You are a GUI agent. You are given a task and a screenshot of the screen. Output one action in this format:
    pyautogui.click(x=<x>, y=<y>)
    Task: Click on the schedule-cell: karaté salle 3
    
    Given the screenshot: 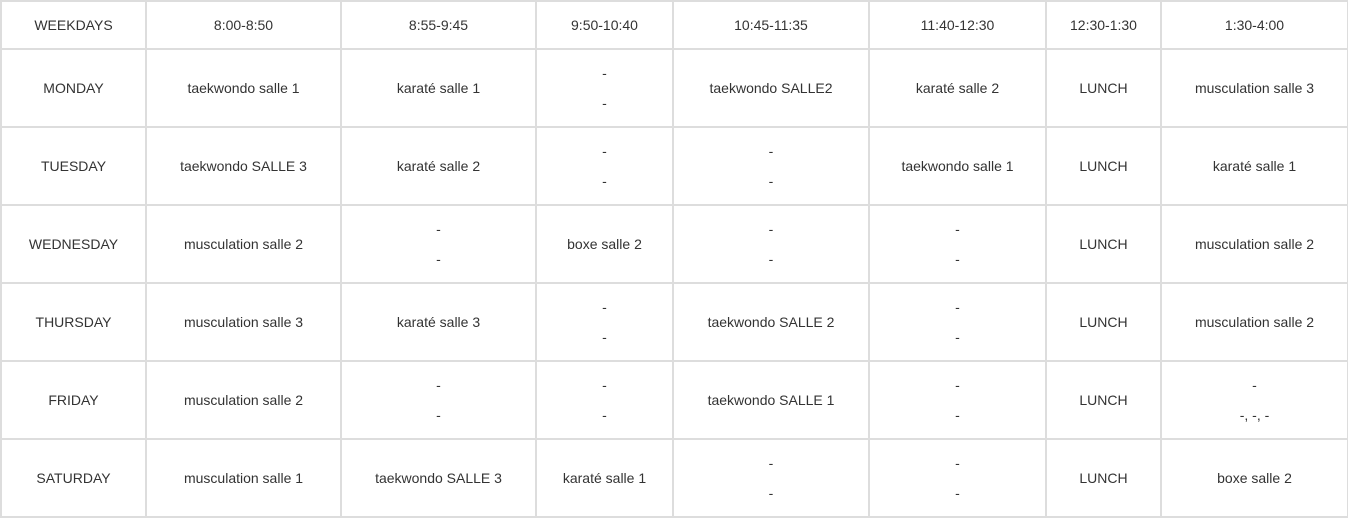 What is the action you would take?
    pyautogui.click(x=438, y=322)
    